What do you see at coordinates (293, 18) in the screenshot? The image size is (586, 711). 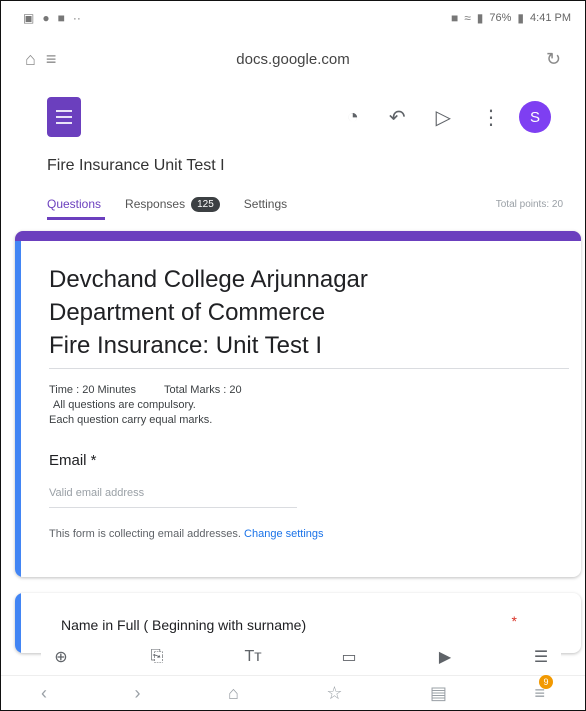 I see `status-bar: ▣ ● ■ ·· ■ ≈ ▮ 76% ▮ 4:41 PM` at bounding box center [293, 18].